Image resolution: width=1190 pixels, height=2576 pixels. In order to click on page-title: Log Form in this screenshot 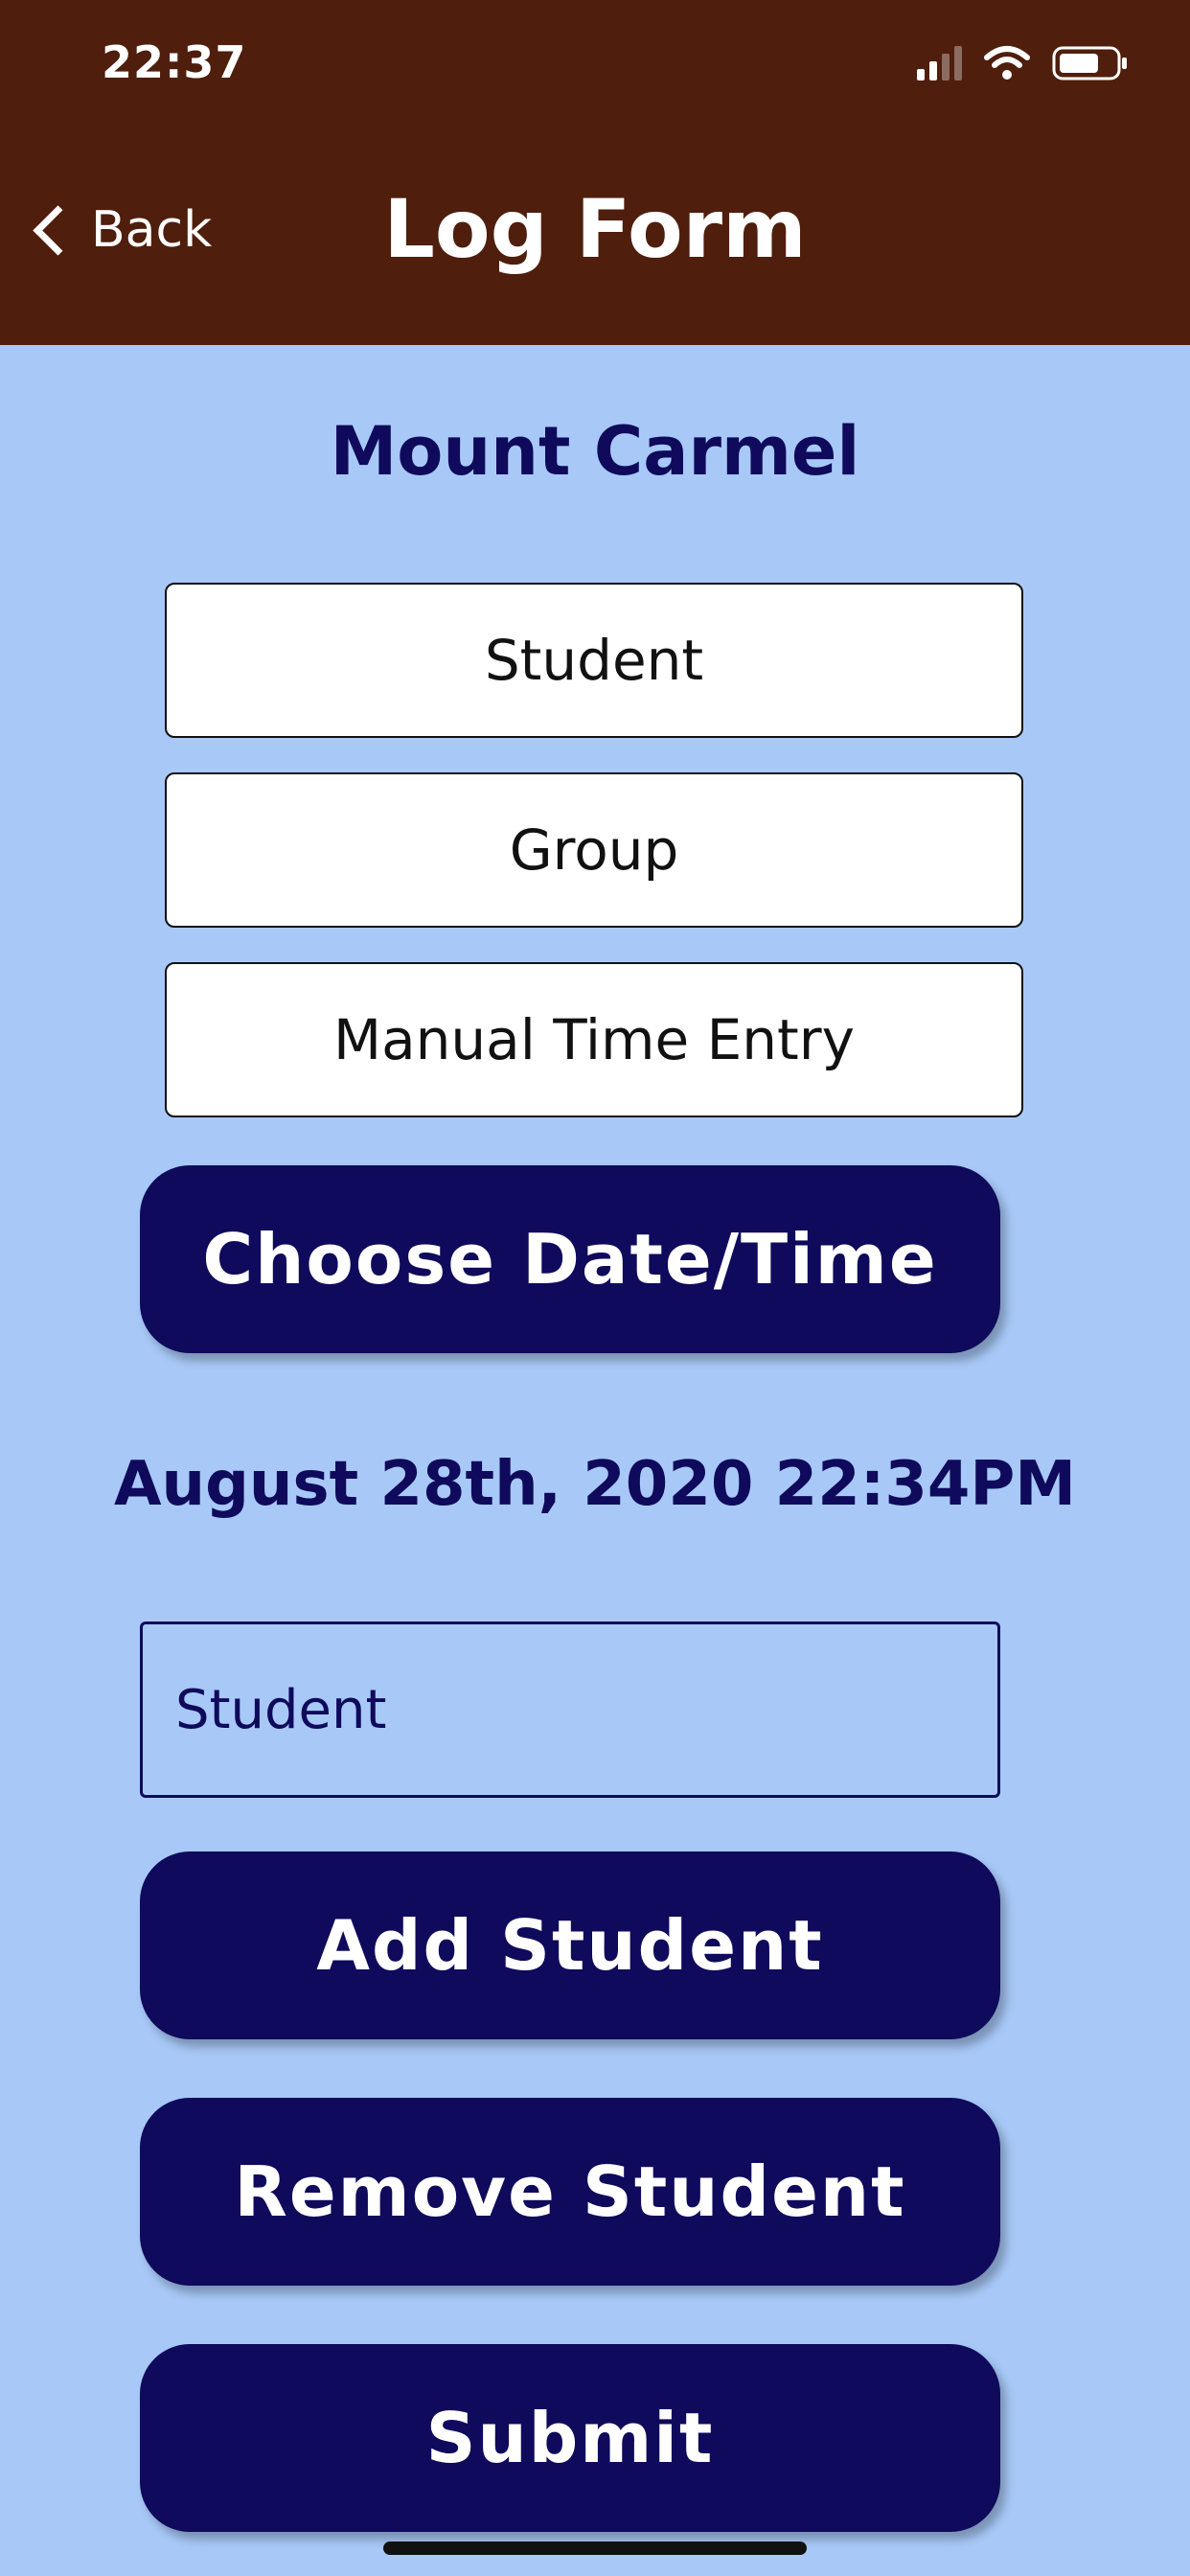, I will do `click(595, 229)`.